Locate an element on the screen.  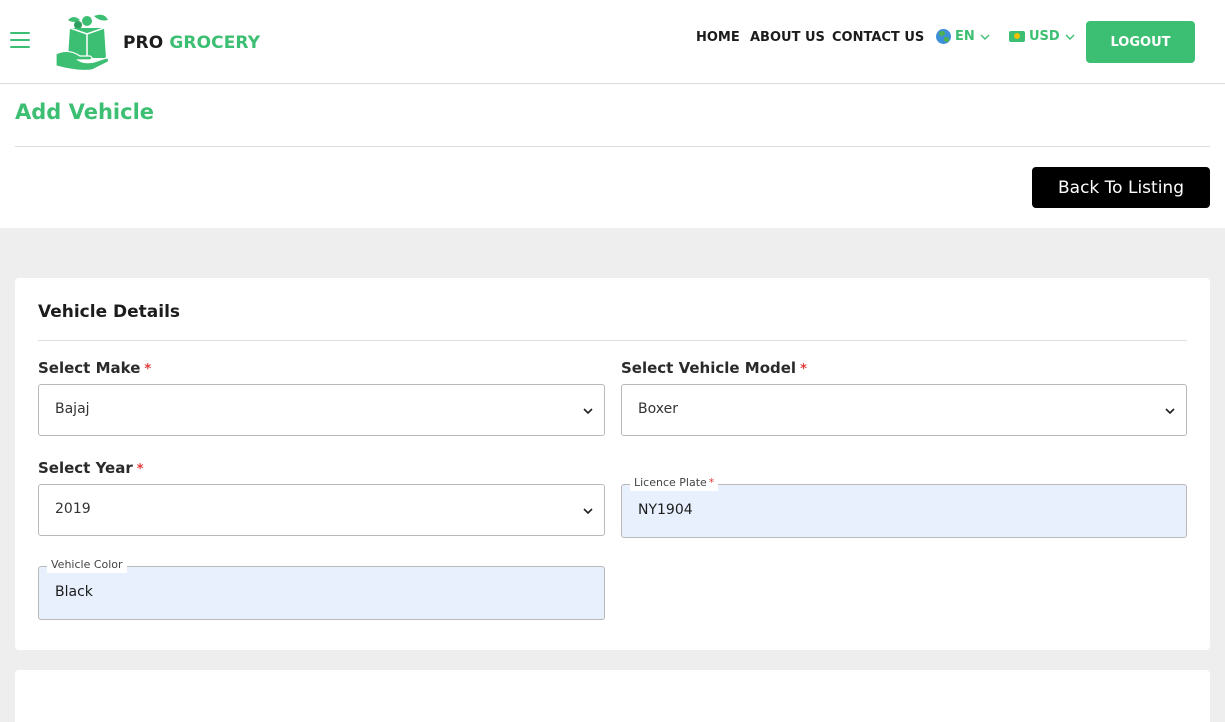
back-to-listing-button: Back To Listing is located at coordinates (1121, 187).